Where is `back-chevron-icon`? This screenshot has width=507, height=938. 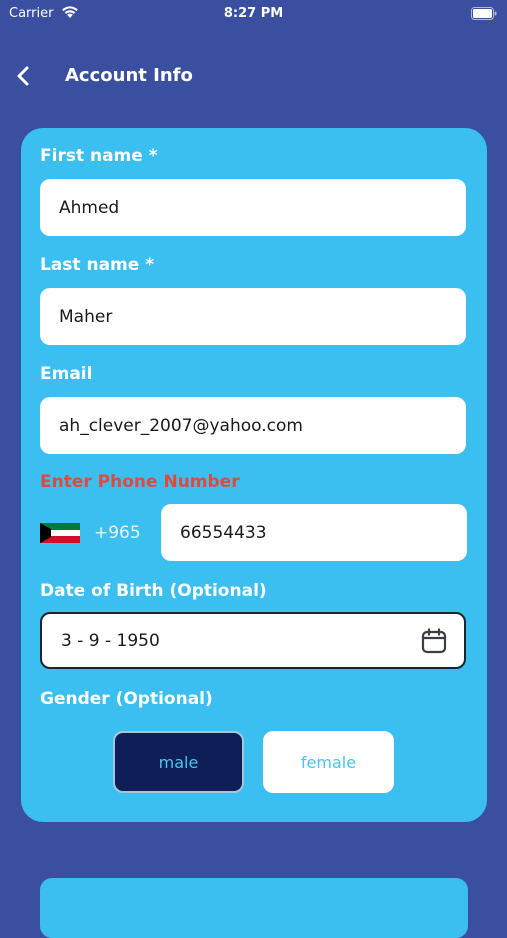
back-chevron-icon is located at coordinates (24, 76).